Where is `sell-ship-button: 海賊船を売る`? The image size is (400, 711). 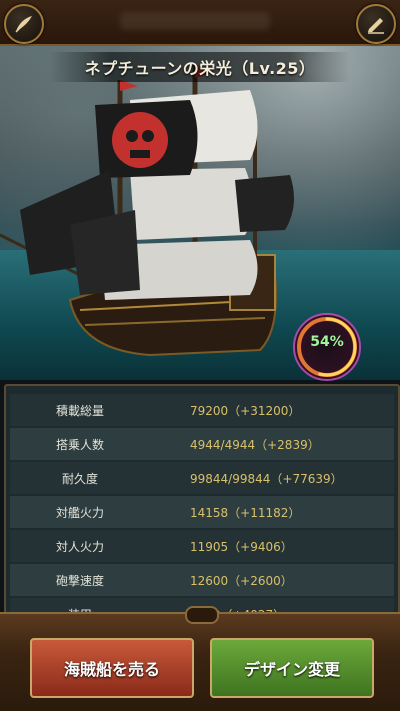
sell-ship-button: 海賊船を売る is located at coordinates (112, 668).